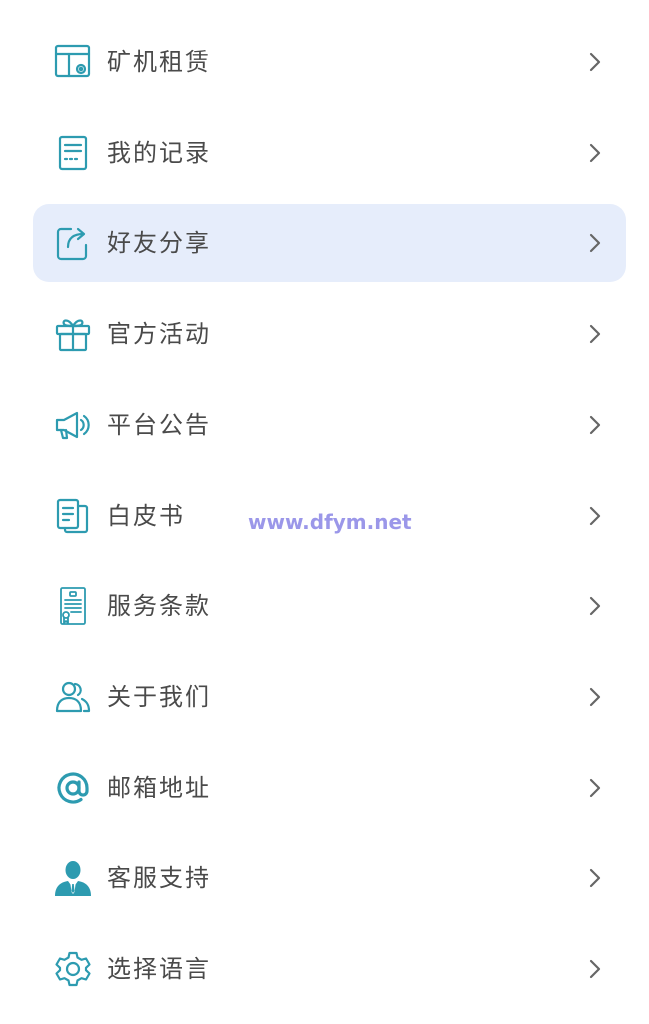  Describe the element at coordinates (73, 878) in the screenshot. I see `support-agent-icon` at that location.